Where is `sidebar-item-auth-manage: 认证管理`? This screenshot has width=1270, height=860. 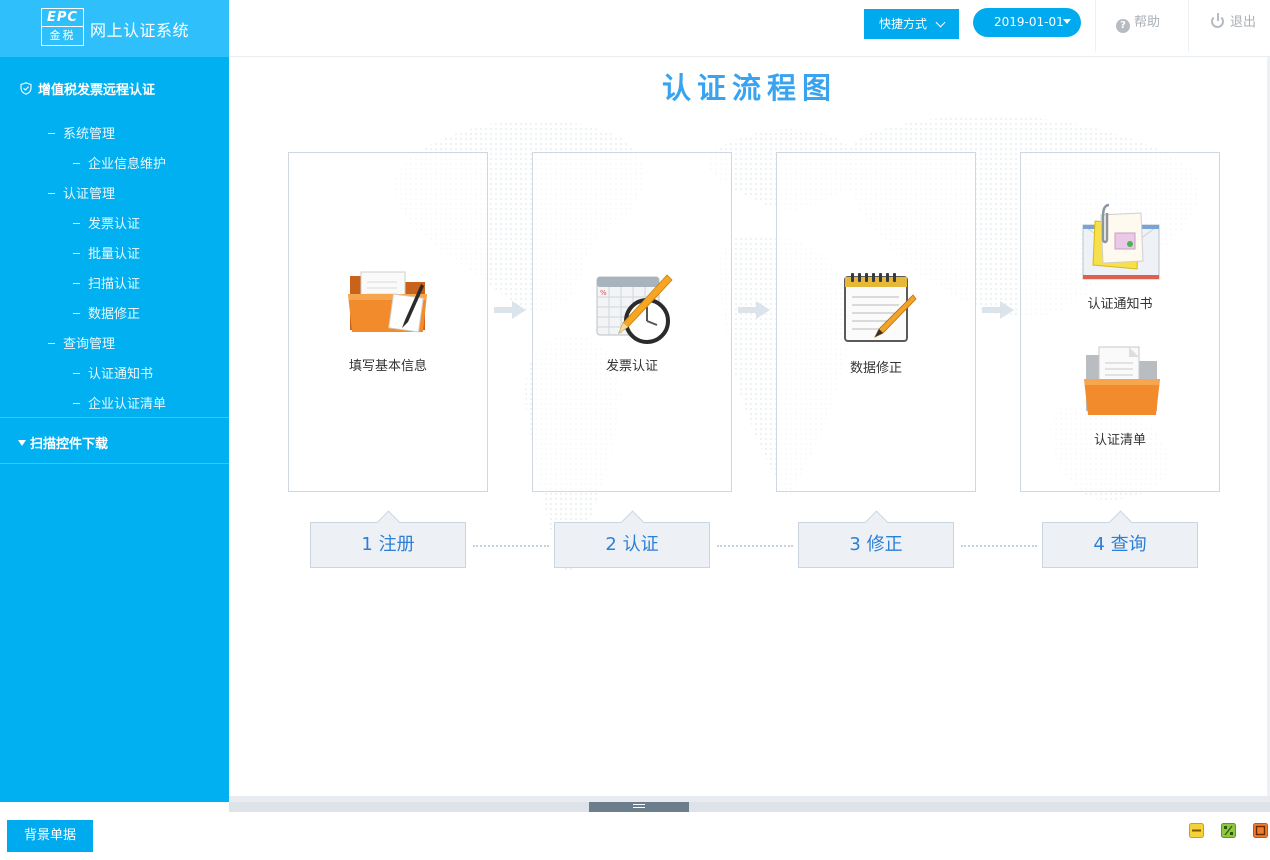 sidebar-item-auth-manage: 认证管理 is located at coordinates (81, 192).